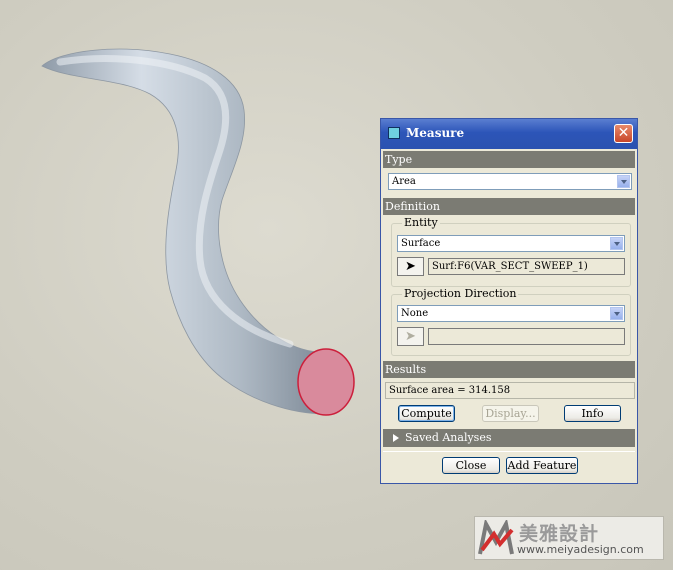  Describe the element at coordinates (509, 134) in the screenshot. I see `dialog-titlebar: Measure ✕` at that location.